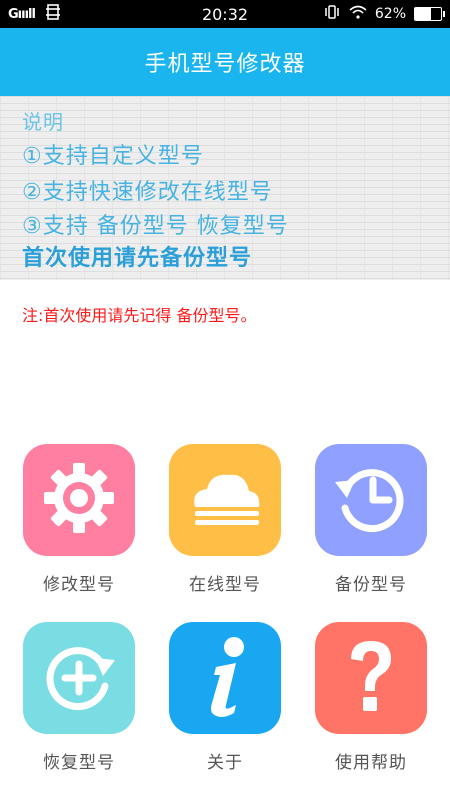 The image size is (450, 800). Describe the element at coordinates (332, 14) in the screenshot. I see `vibrate-icon` at that location.